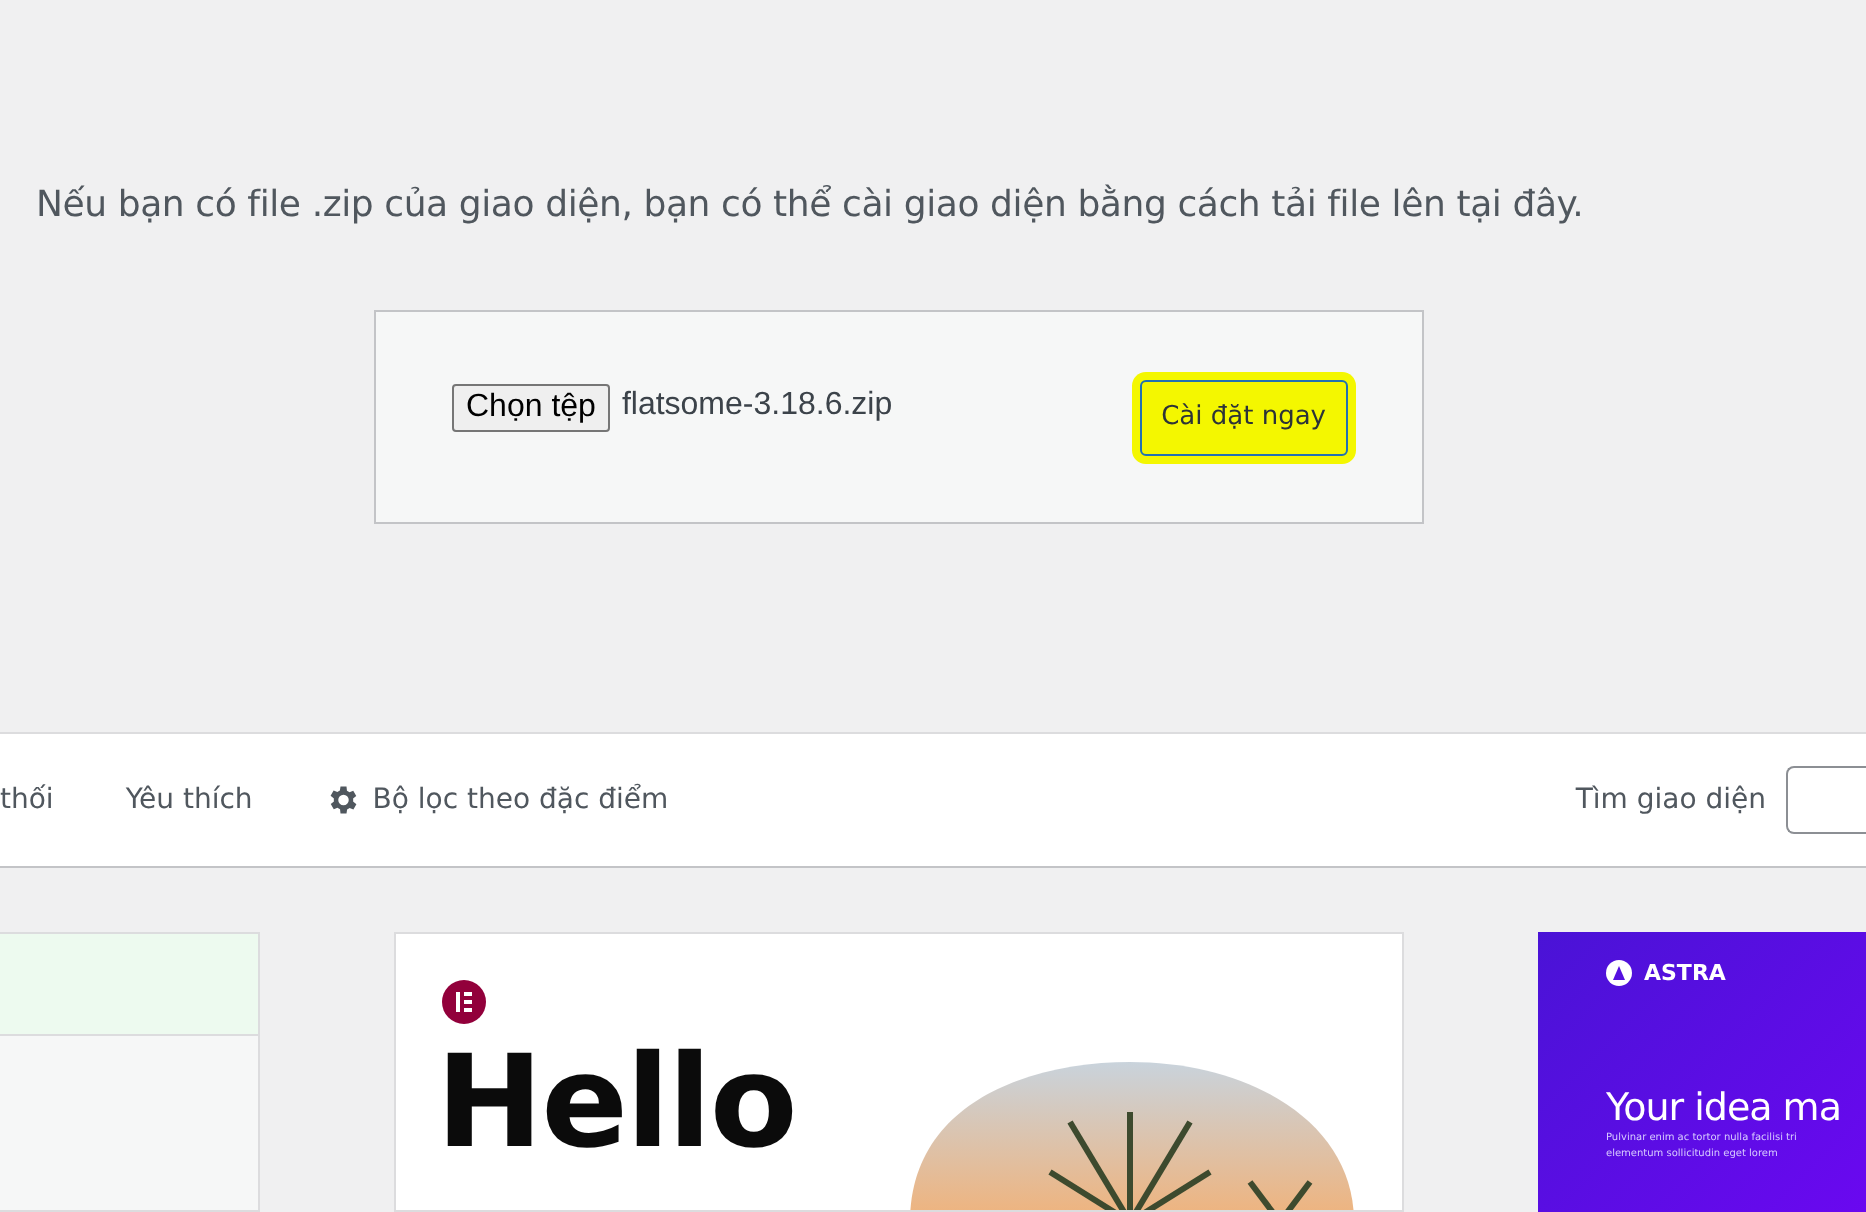 This screenshot has width=1866, height=1212. Describe the element at coordinates (899, 1072) in the screenshot. I see `theme-card: Hello` at that location.